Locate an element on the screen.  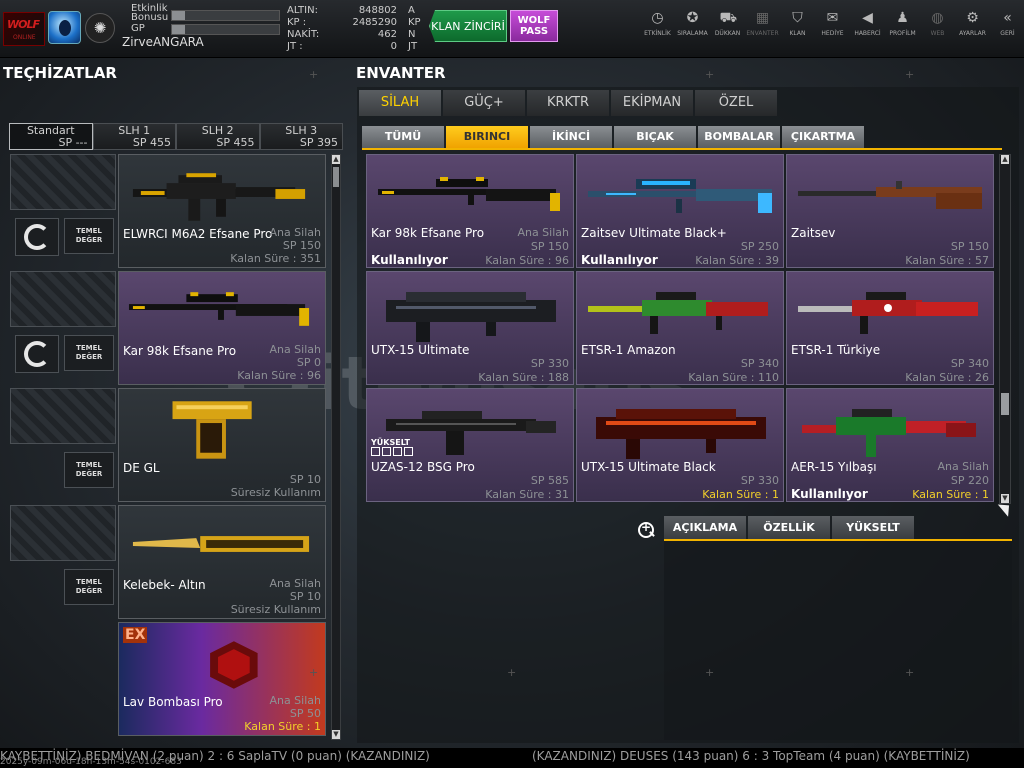
detail-tab-yükselt: YÜKSELT is located at coordinates (873, 527).